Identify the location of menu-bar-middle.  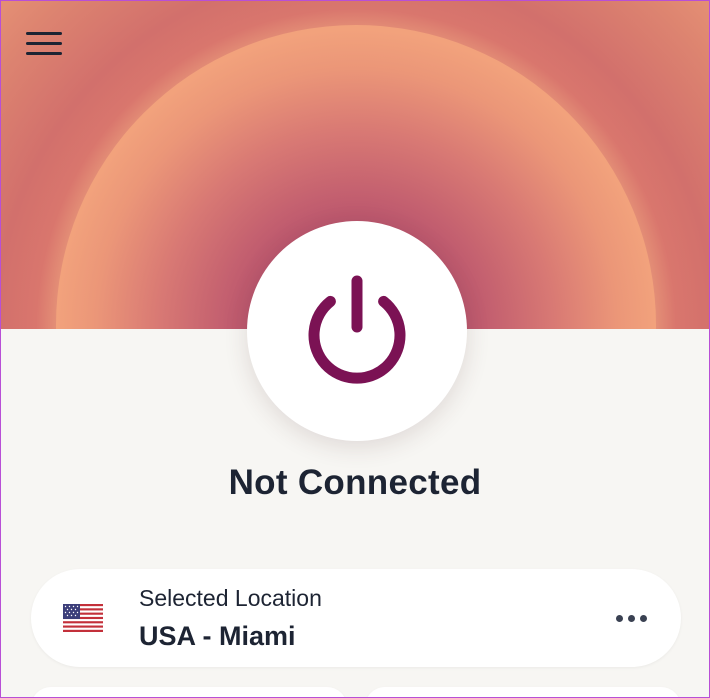
(44, 43).